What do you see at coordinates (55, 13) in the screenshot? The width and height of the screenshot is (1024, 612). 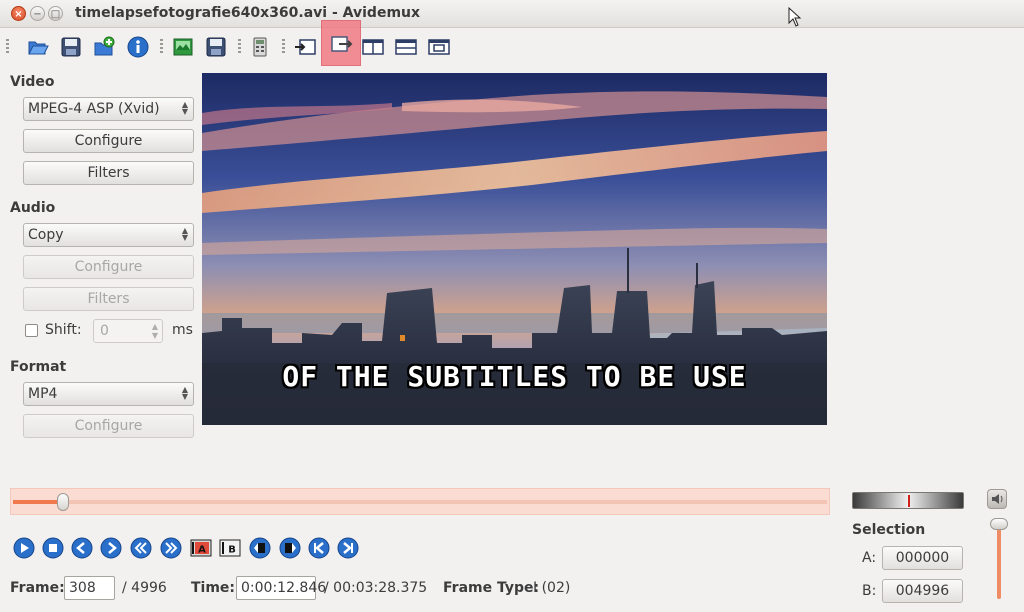 I see `maximize-window-button: □` at bounding box center [55, 13].